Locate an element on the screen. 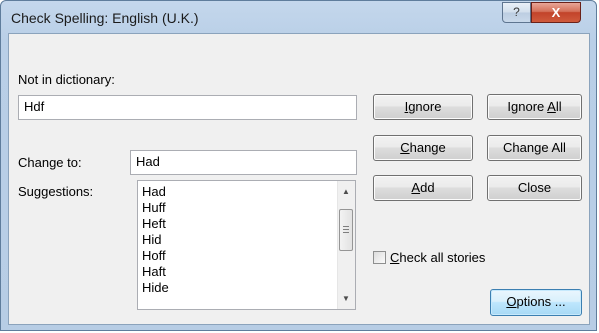  ignore-button: Ignore is located at coordinates (423, 107).